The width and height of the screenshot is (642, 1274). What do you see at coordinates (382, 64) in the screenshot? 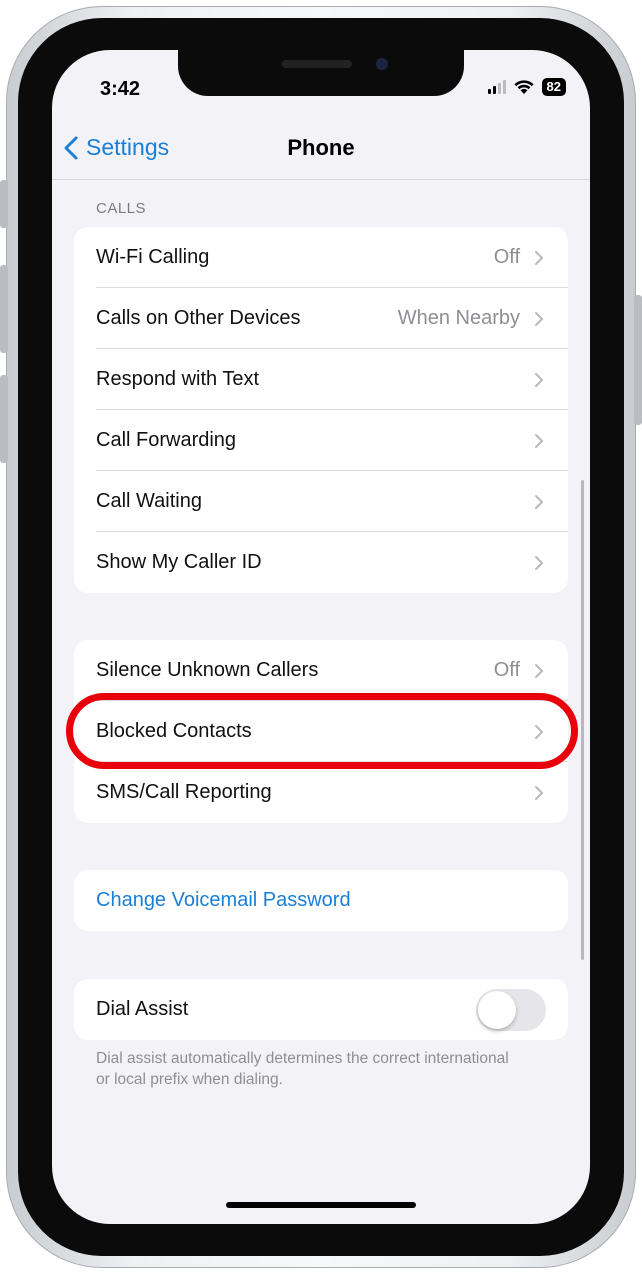
I see `camera` at bounding box center [382, 64].